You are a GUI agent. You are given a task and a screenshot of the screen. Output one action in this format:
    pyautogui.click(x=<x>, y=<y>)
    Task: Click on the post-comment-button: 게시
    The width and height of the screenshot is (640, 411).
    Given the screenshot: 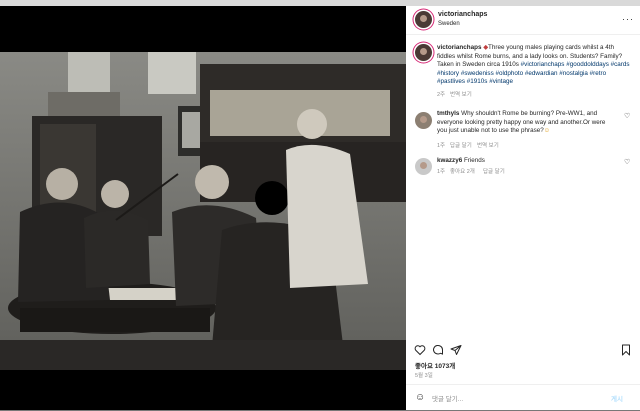 What is the action you would take?
    pyautogui.click(x=617, y=398)
    